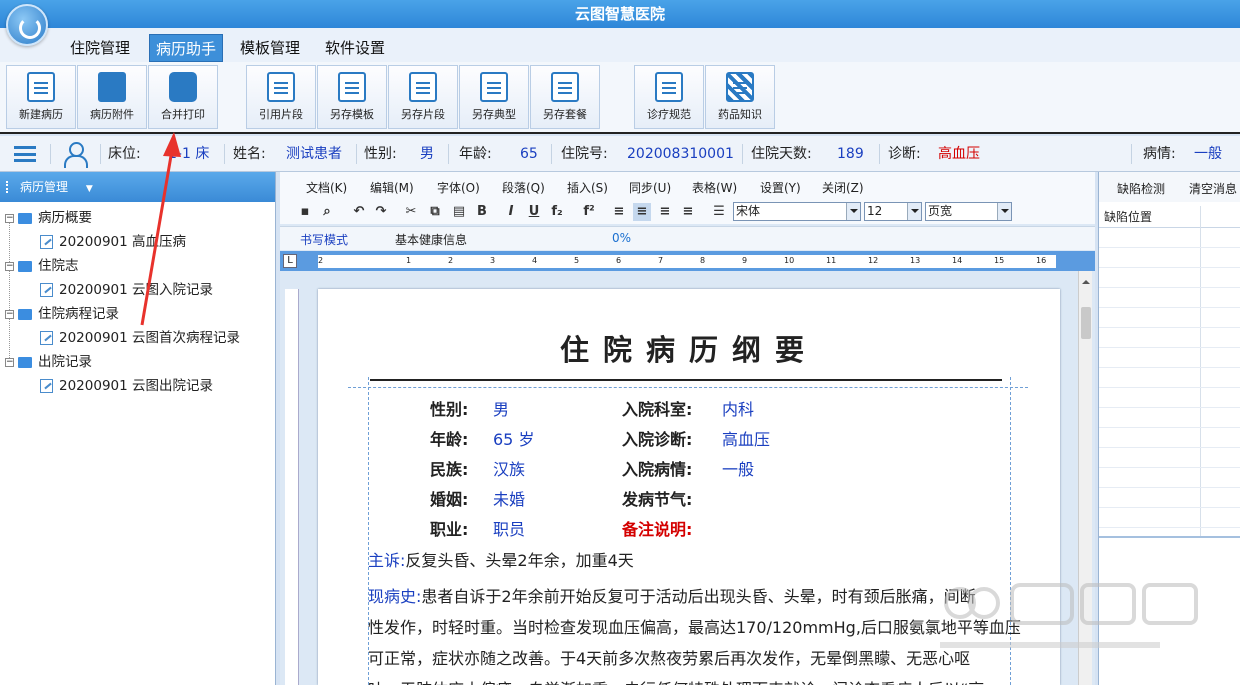 Image resolution: width=1240 pixels, height=685 pixels. What do you see at coordinates (1086, 280) in the screenshot?
I see `scroll-up-icon` at bounding box center [1086, 280].